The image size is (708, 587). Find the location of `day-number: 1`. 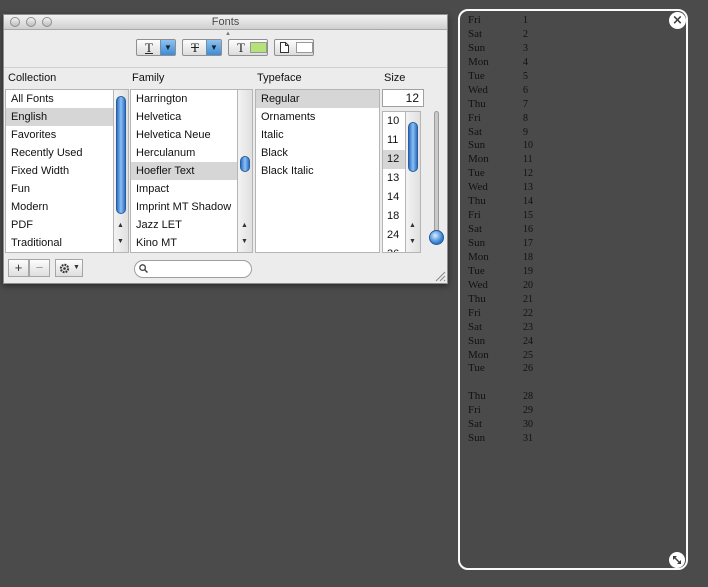

day-number: 1 is located at coordinates (525, 20).